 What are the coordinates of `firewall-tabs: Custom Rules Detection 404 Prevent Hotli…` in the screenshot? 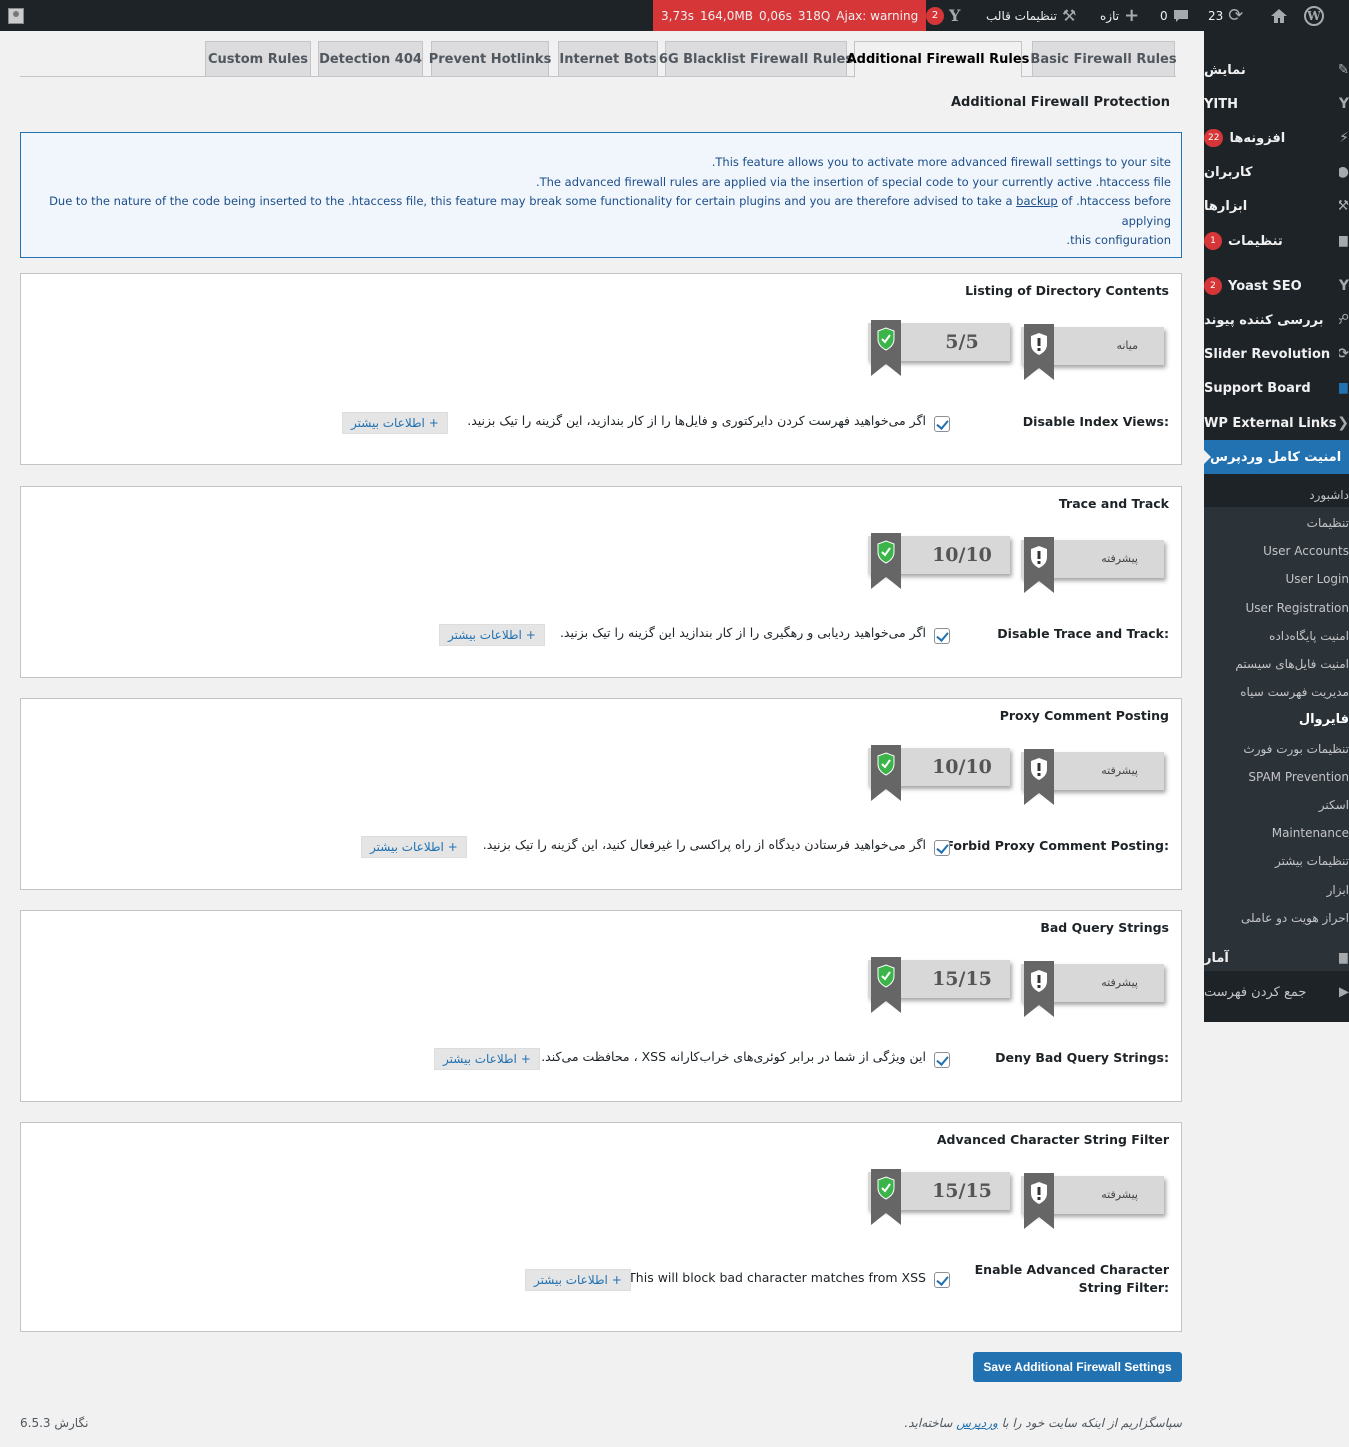 It's located at (598, 59).